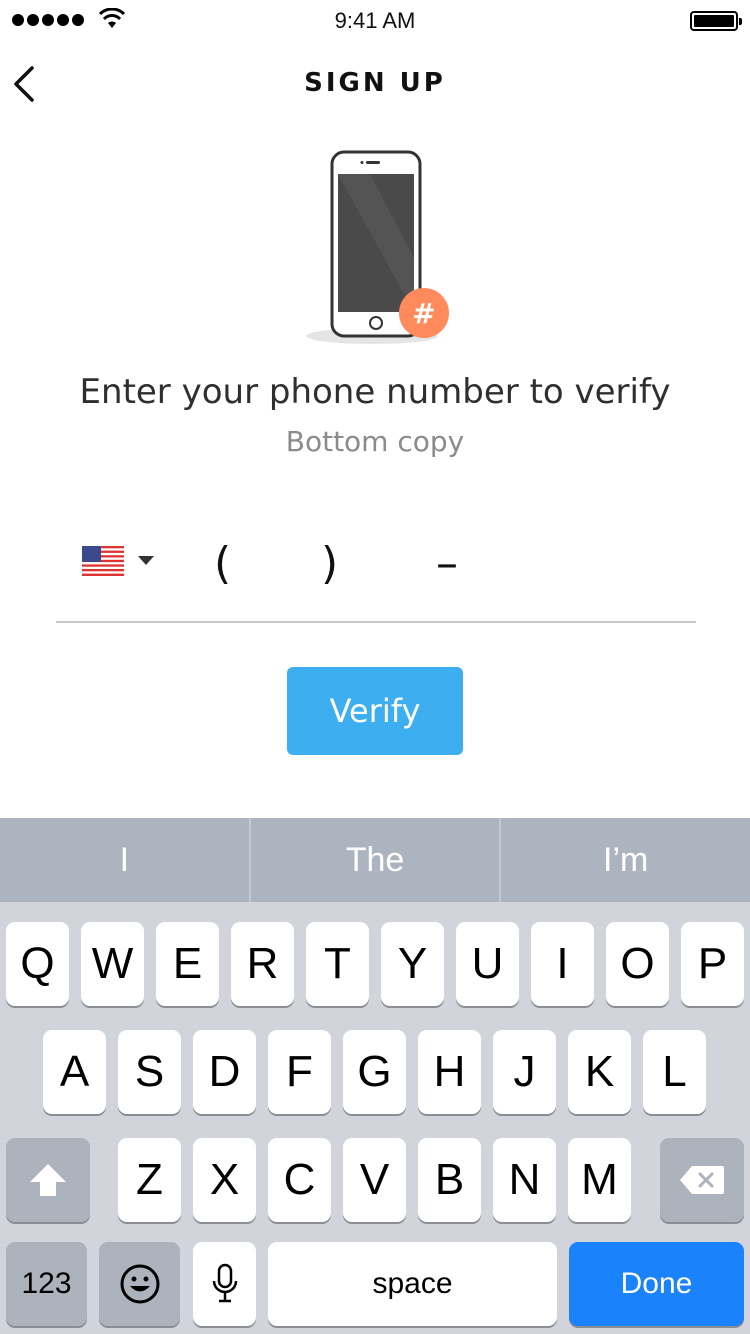 The width and height of the screenshot is (750, 1334). I want to click on key-u: U, so click(487, 964).